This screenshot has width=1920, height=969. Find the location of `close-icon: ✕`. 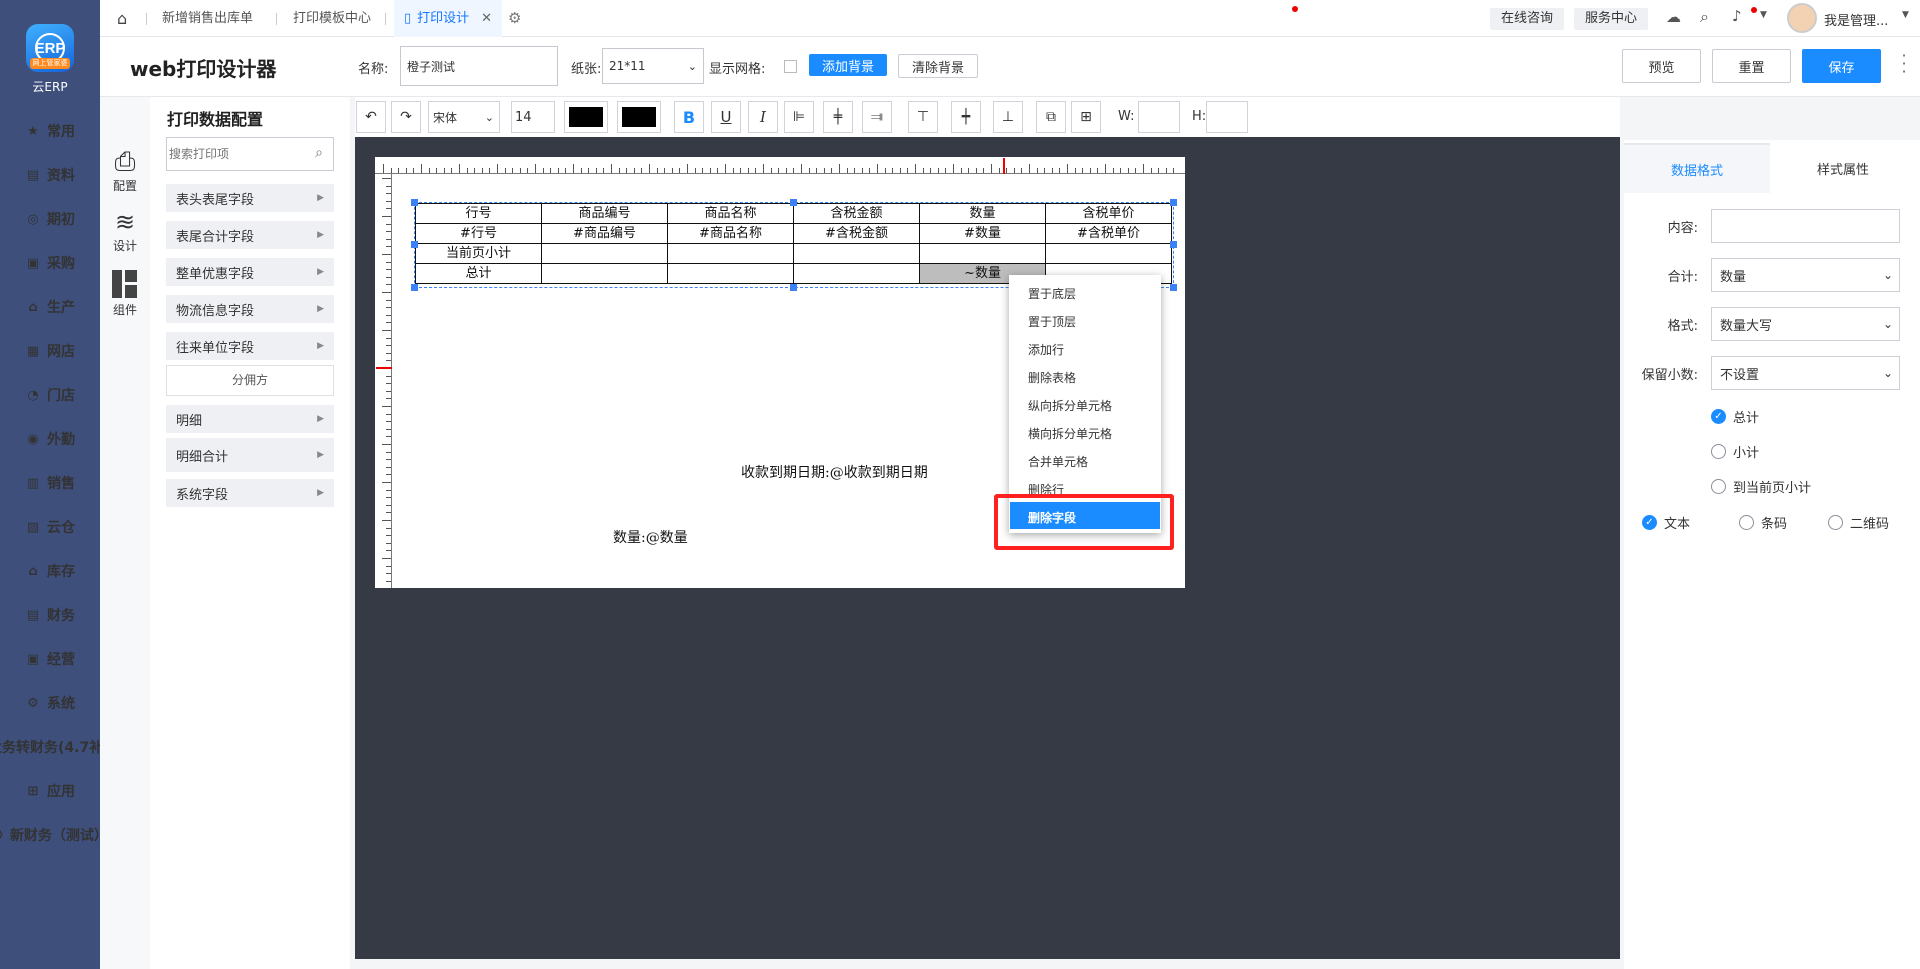

close-icon: ✕ is located at coordinates (486, 18).